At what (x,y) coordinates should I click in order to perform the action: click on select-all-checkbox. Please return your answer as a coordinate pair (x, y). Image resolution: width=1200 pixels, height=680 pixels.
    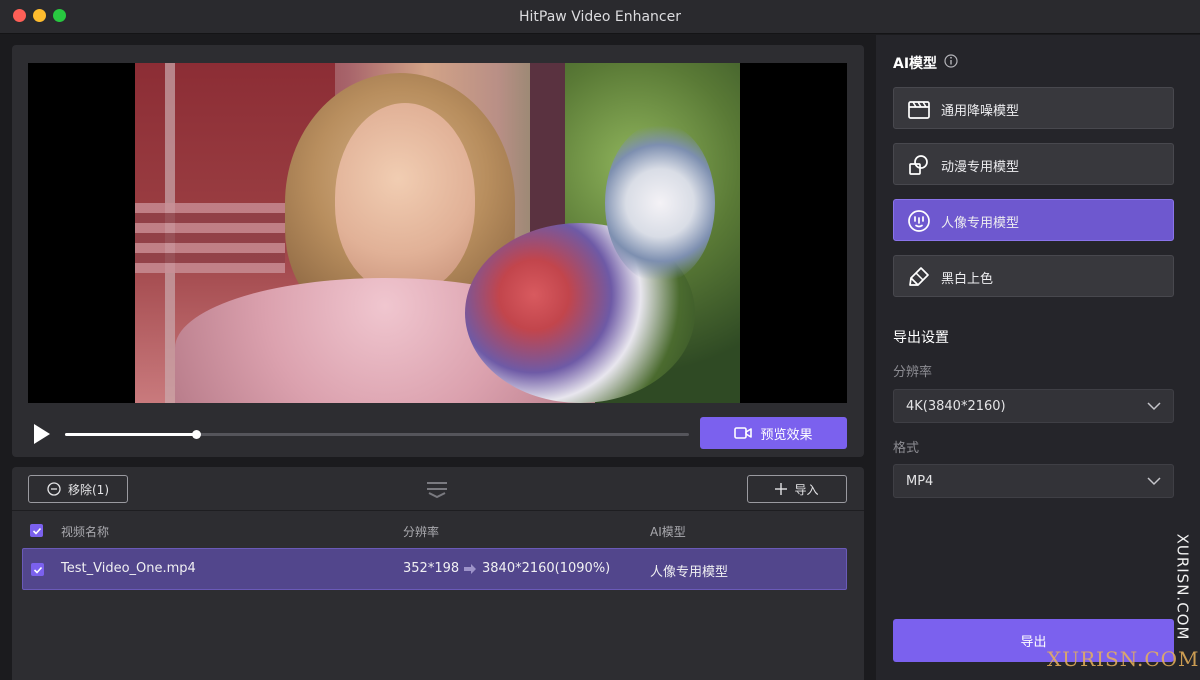
    Looking at the image, I should click on (36, 530).